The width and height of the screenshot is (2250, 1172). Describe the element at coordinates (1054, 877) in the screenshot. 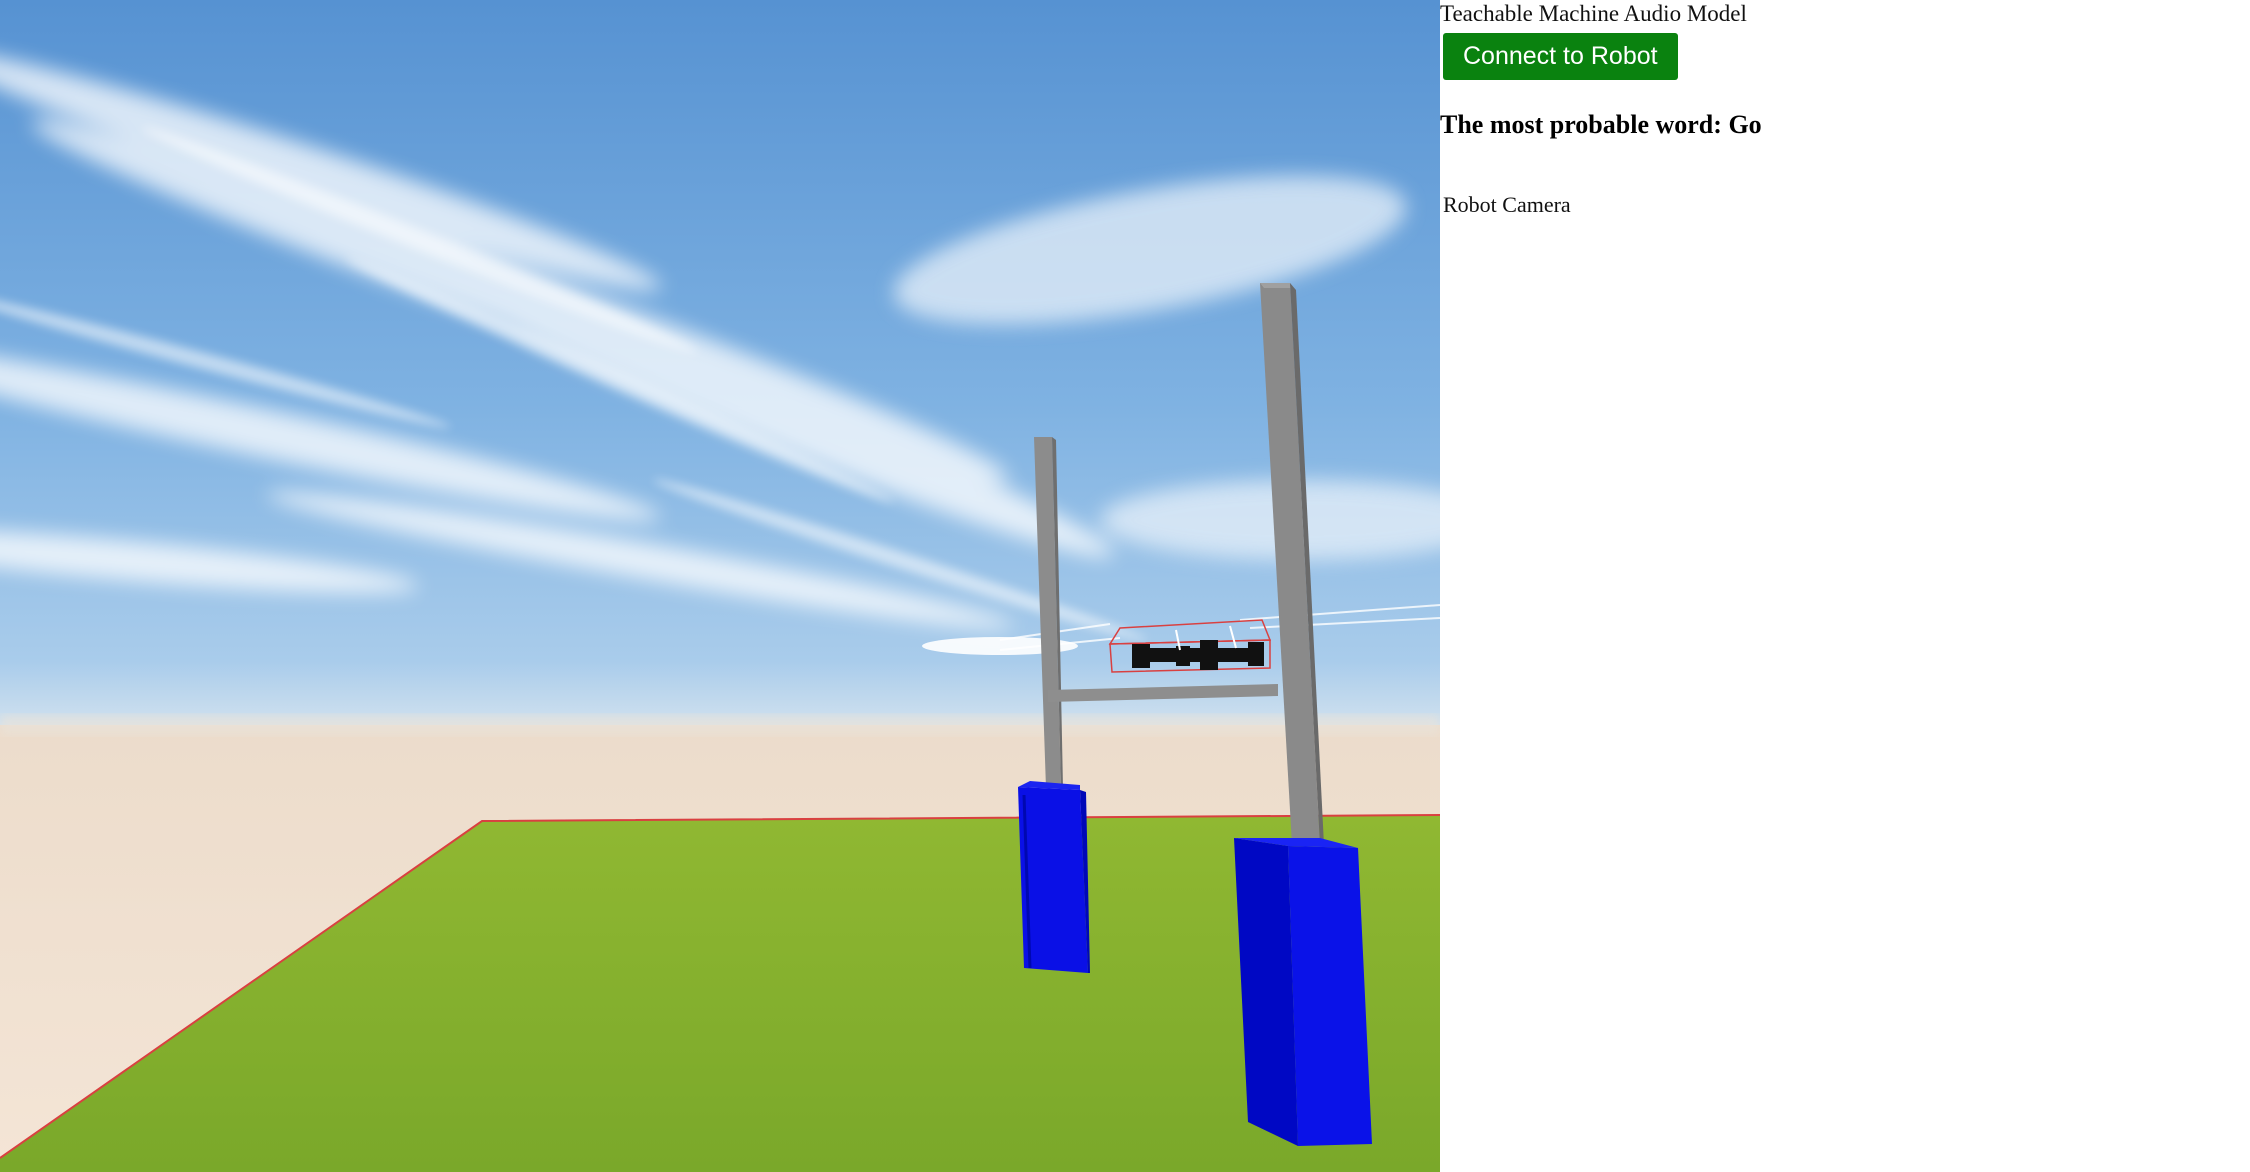

I see `left-blue-pillar` at that location.